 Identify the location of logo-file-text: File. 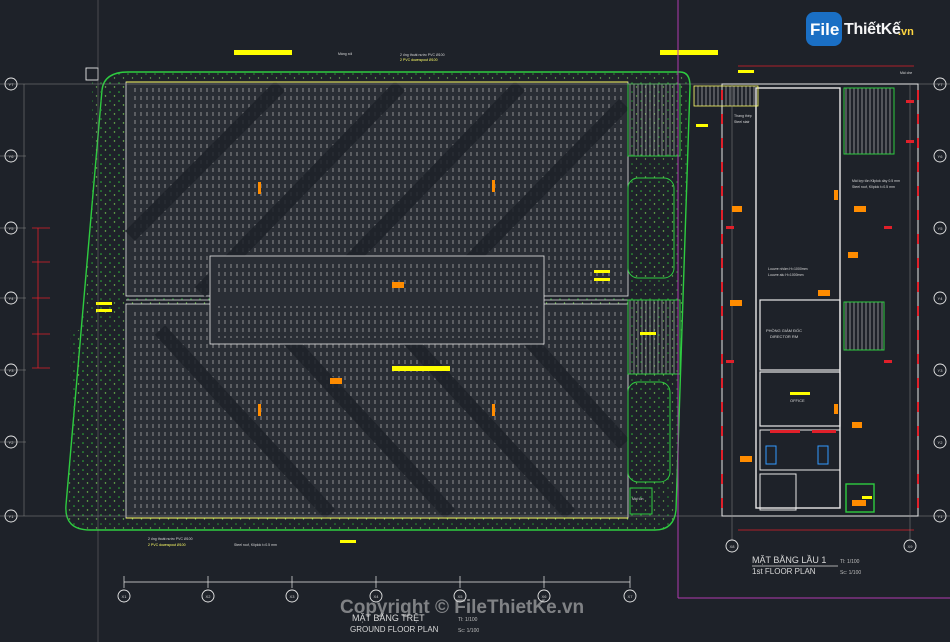
(825, 29).